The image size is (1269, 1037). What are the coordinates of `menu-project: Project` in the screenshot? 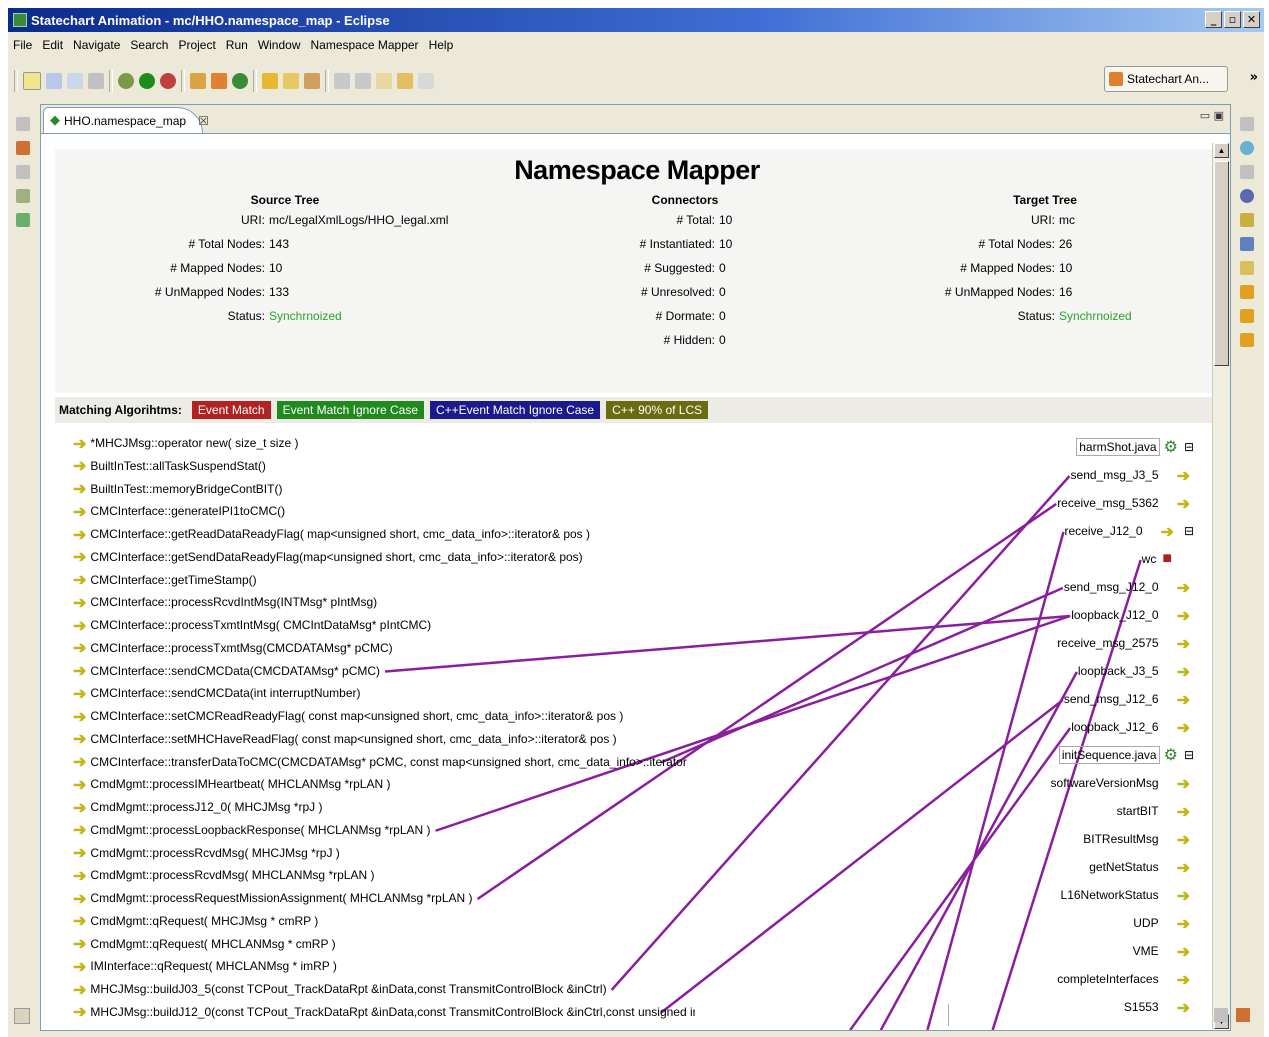 It's located at (196, 45).